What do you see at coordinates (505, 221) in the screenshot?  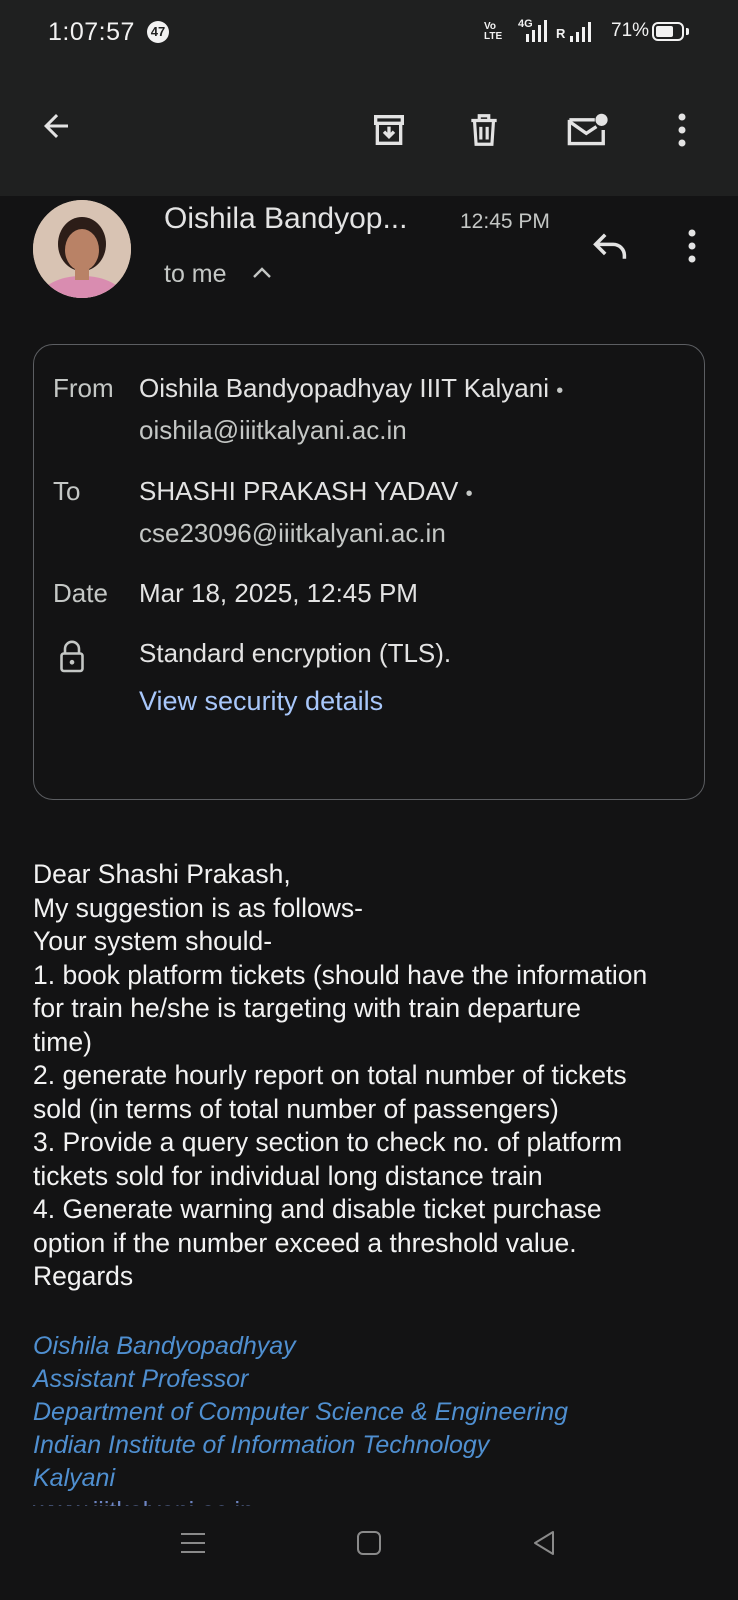 I see `message-time: 12:45 PM` at bounding box center [505, 221].